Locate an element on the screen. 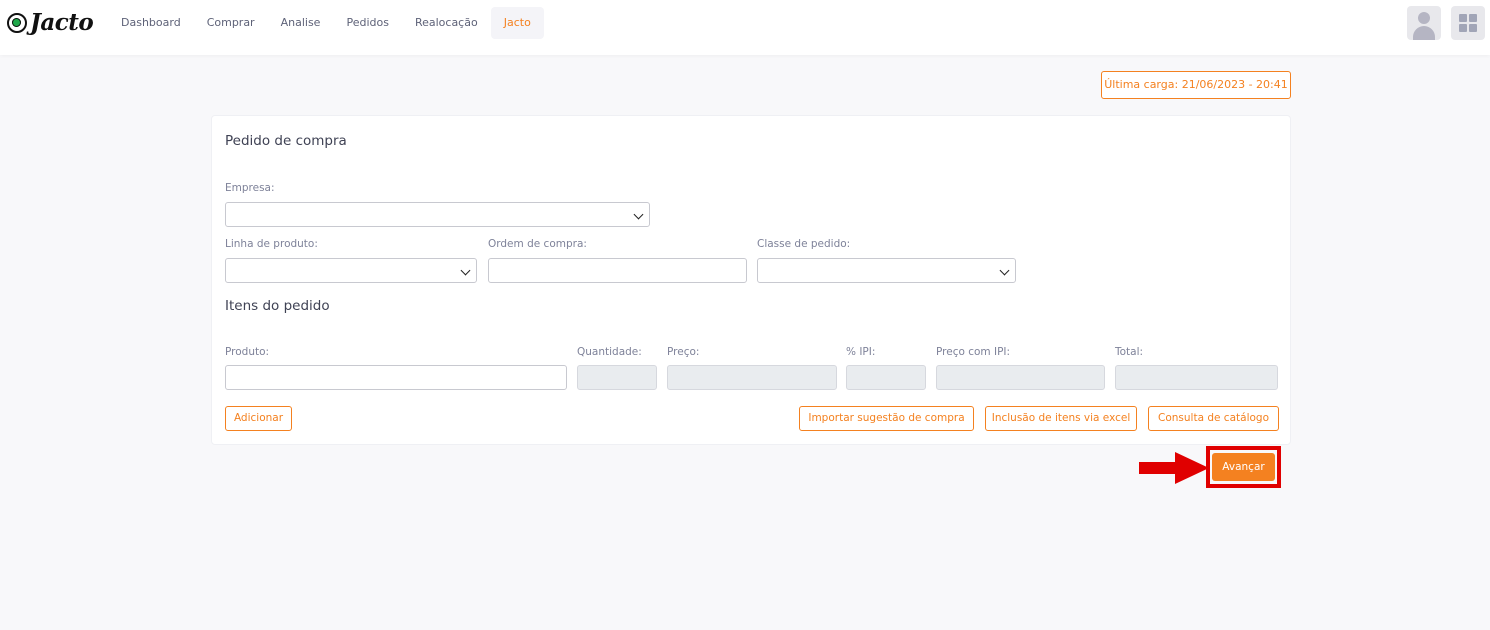 The width and height of the screenshot is (1490, 630). nav-item-dashboard: Dashboard is located at coordinates (151, 23).